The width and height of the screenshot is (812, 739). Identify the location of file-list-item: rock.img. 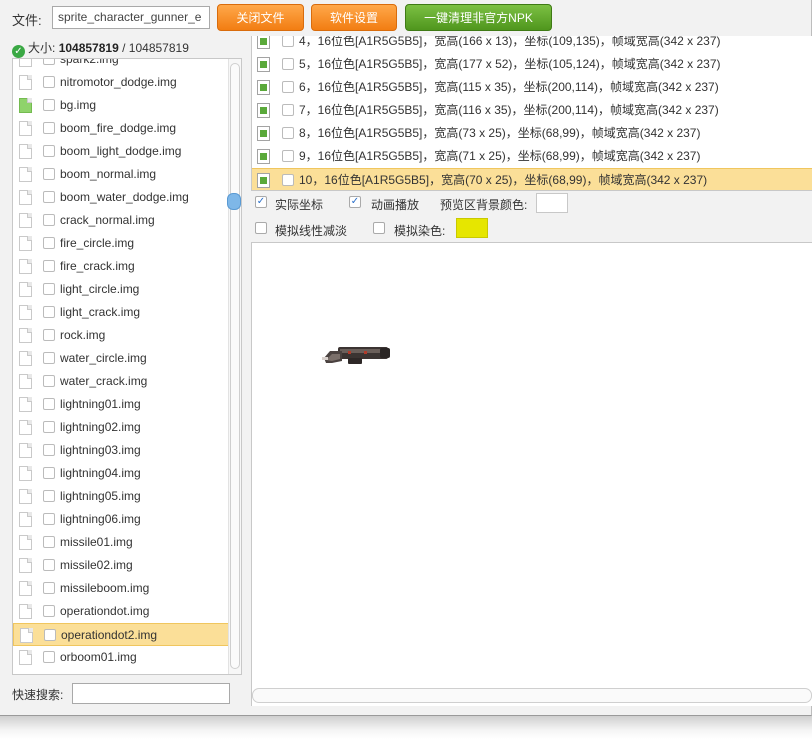
(121, 335).